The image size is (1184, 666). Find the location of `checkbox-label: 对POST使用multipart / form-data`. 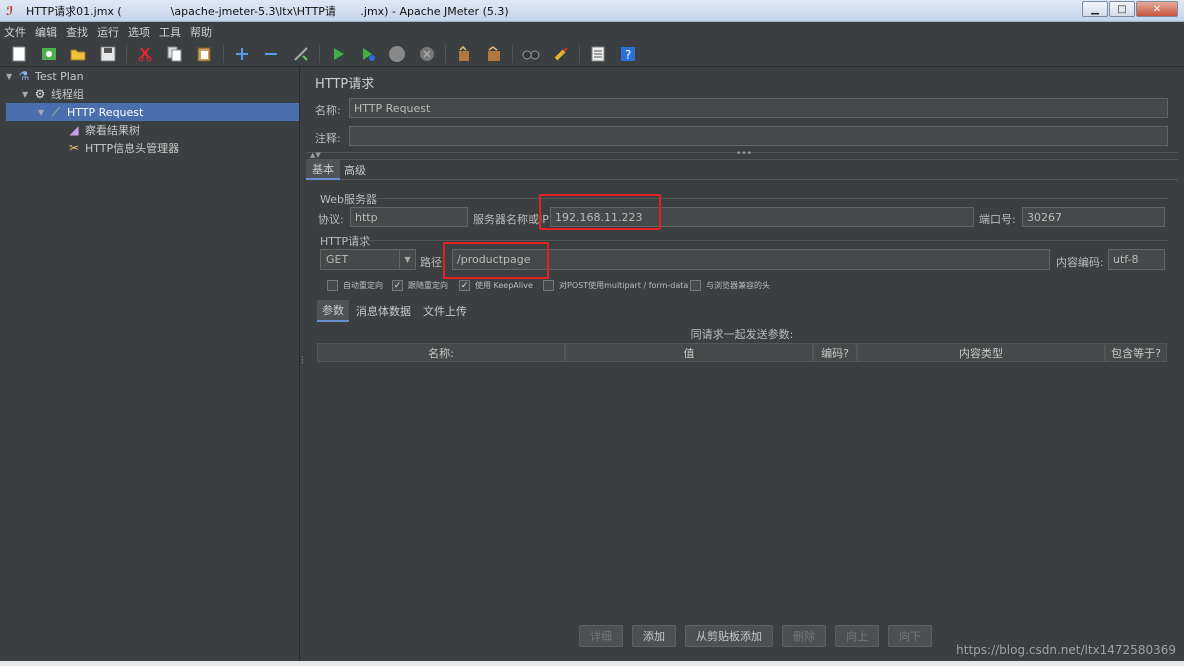

checkbox-label: 对POST使用multipart / form-data is located at coordinates (624, 285).